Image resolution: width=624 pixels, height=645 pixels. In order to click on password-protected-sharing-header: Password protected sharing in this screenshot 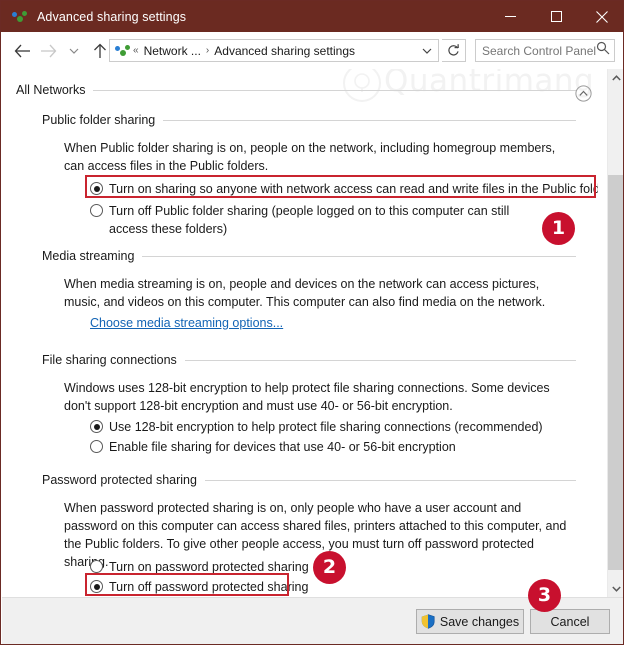, I will do `click(309, 480)`.